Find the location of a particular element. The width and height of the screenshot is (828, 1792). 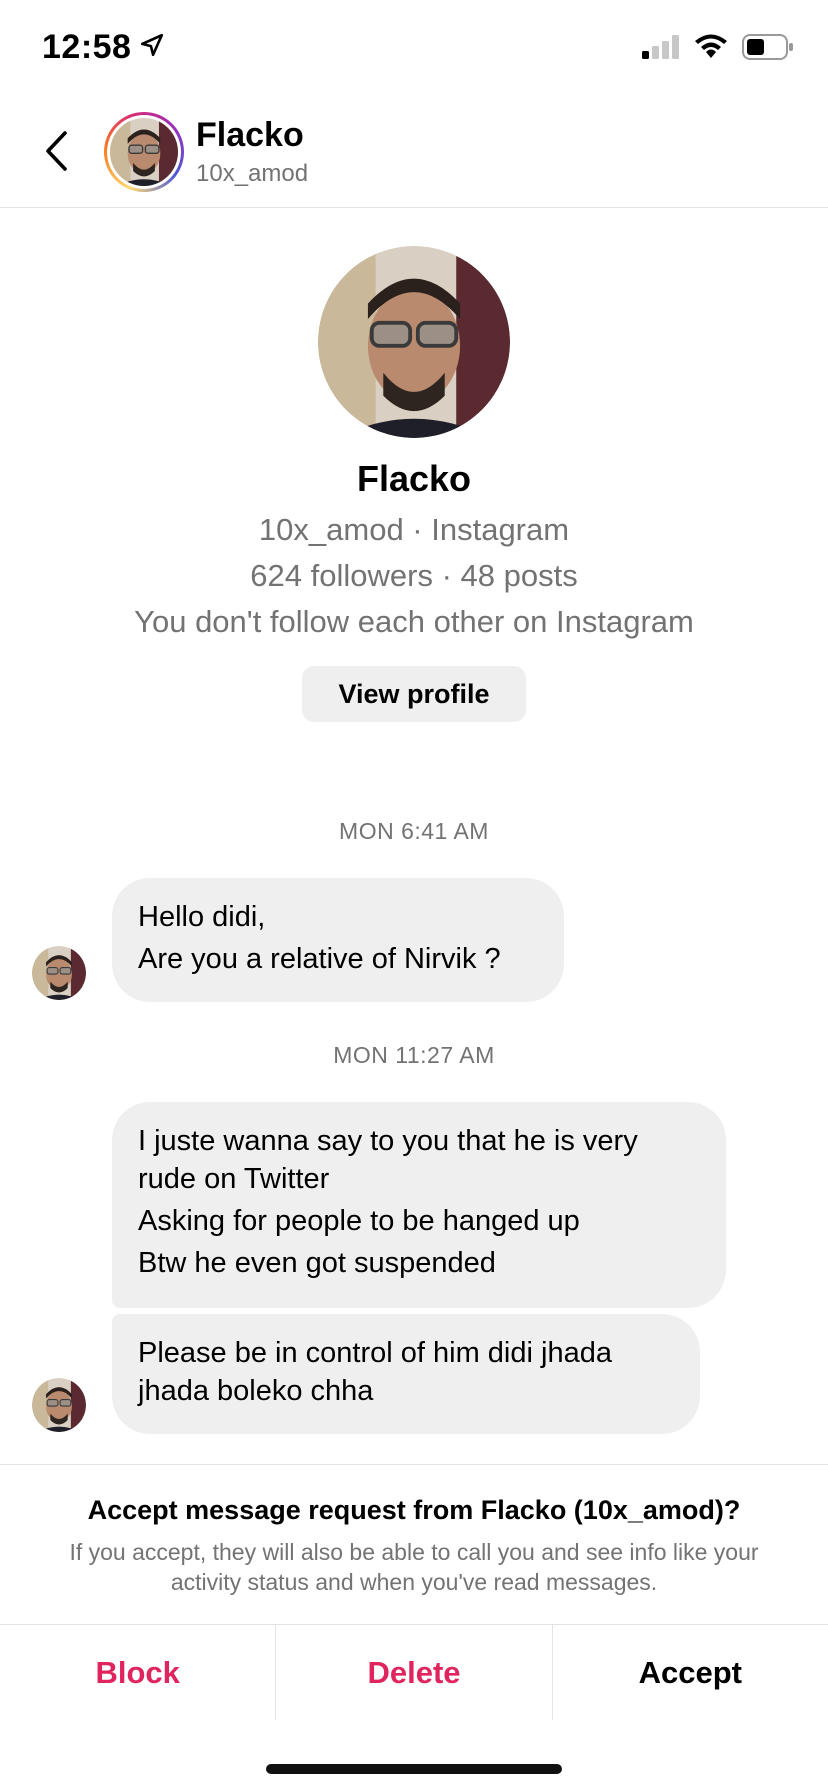

message-line: Please be in control of him didi jhada is located at coordinates (375, 1353).